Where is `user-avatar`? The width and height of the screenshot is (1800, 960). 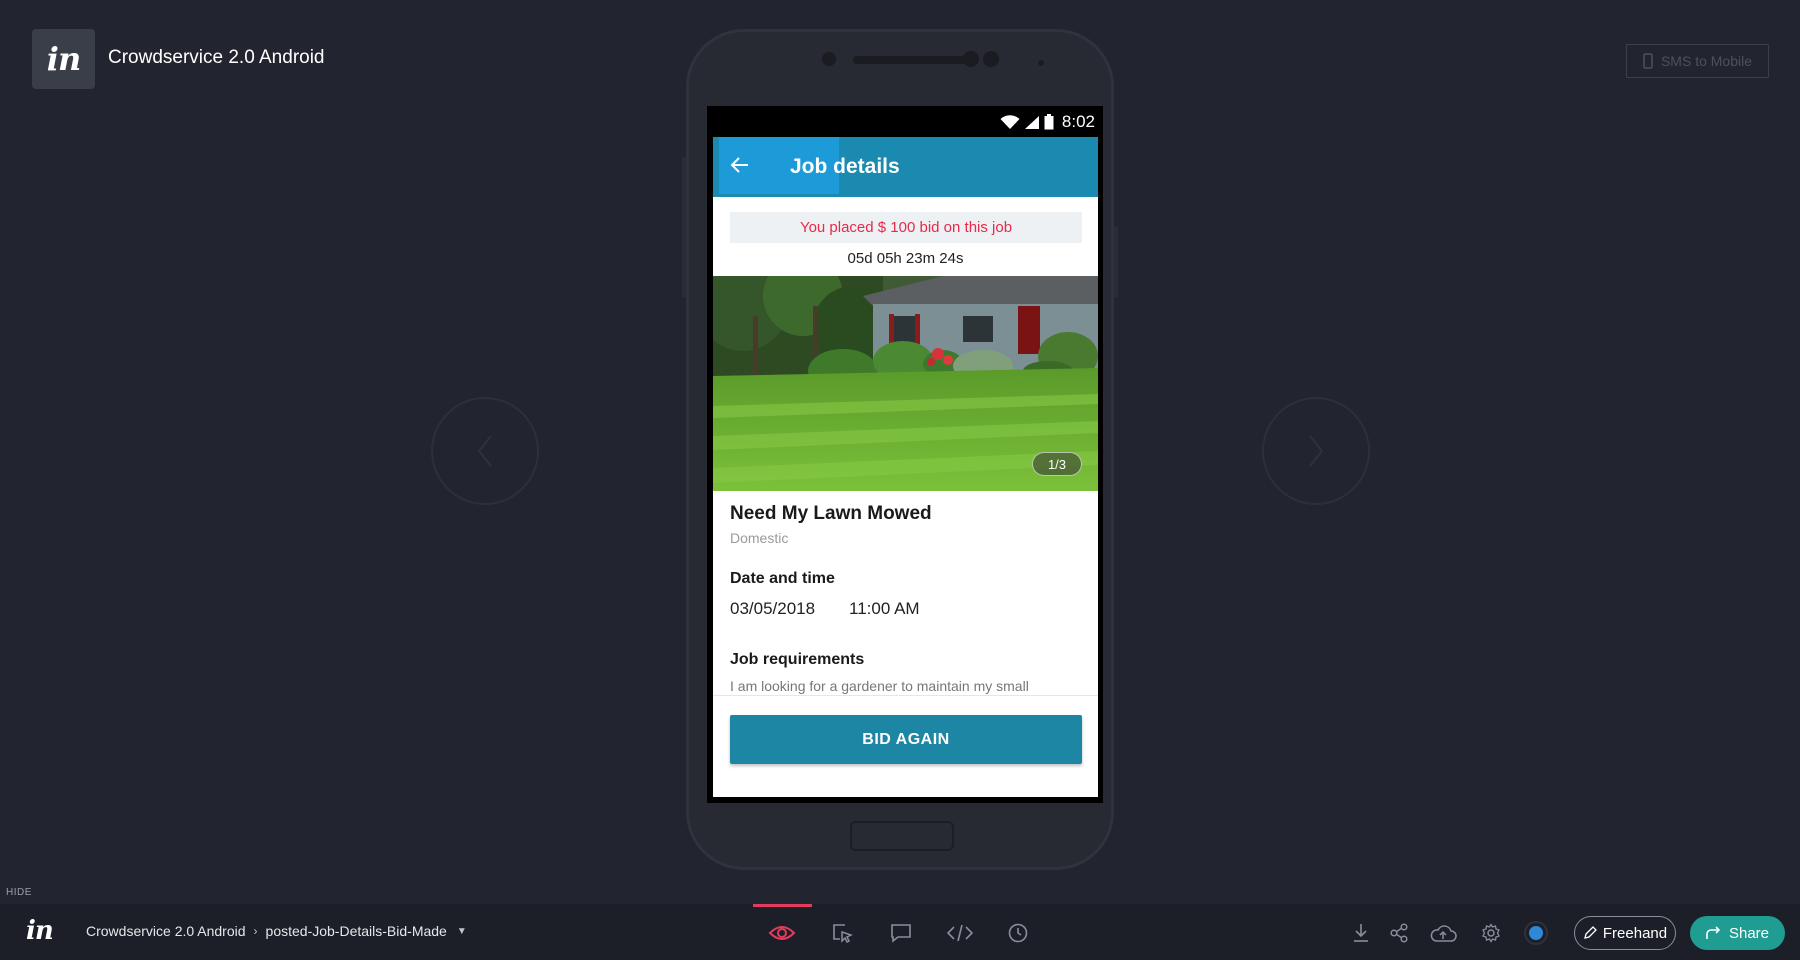
user-avatar is located at coordinates (1536, 933).